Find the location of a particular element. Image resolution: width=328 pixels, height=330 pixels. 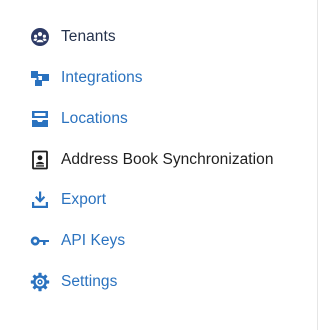

integrations-icon is located at coordinates (40, 78).